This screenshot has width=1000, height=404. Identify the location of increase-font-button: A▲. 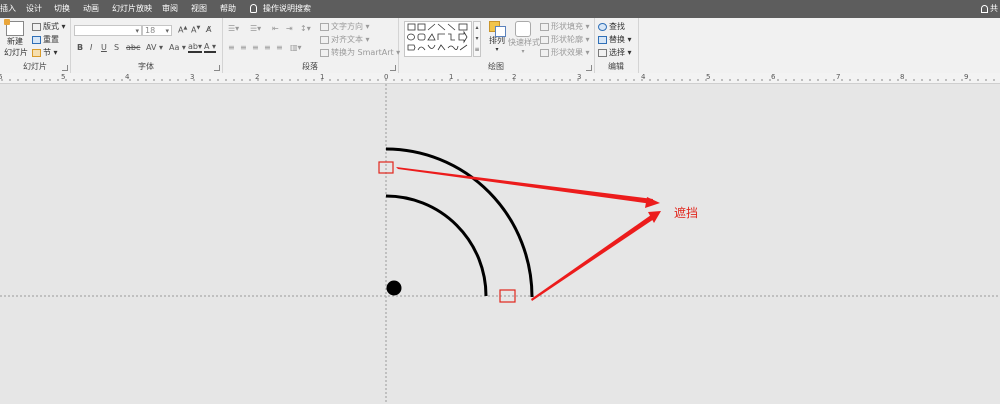
(182, 30).